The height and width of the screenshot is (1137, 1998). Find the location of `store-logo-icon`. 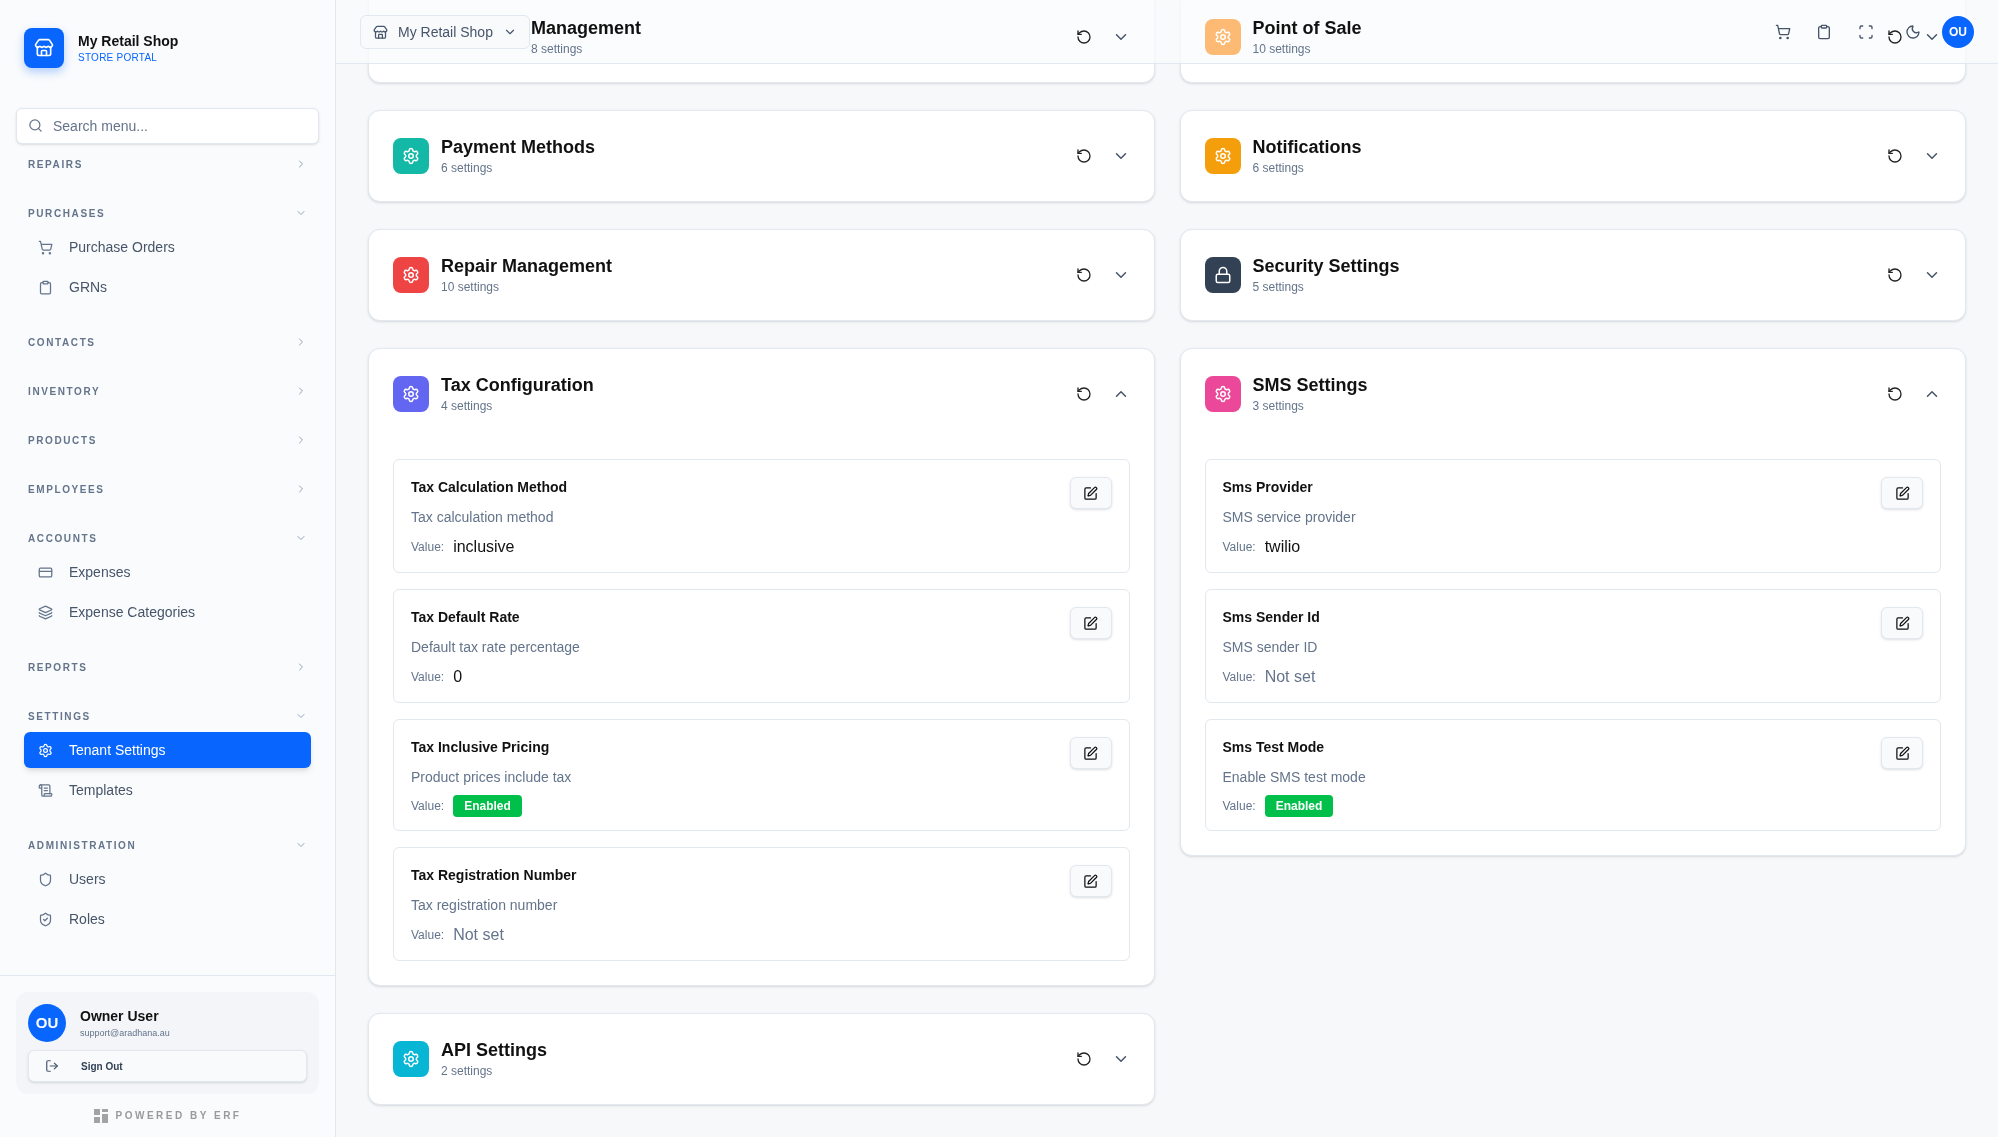

store-logo-icon is located at coordinates (44, 48).